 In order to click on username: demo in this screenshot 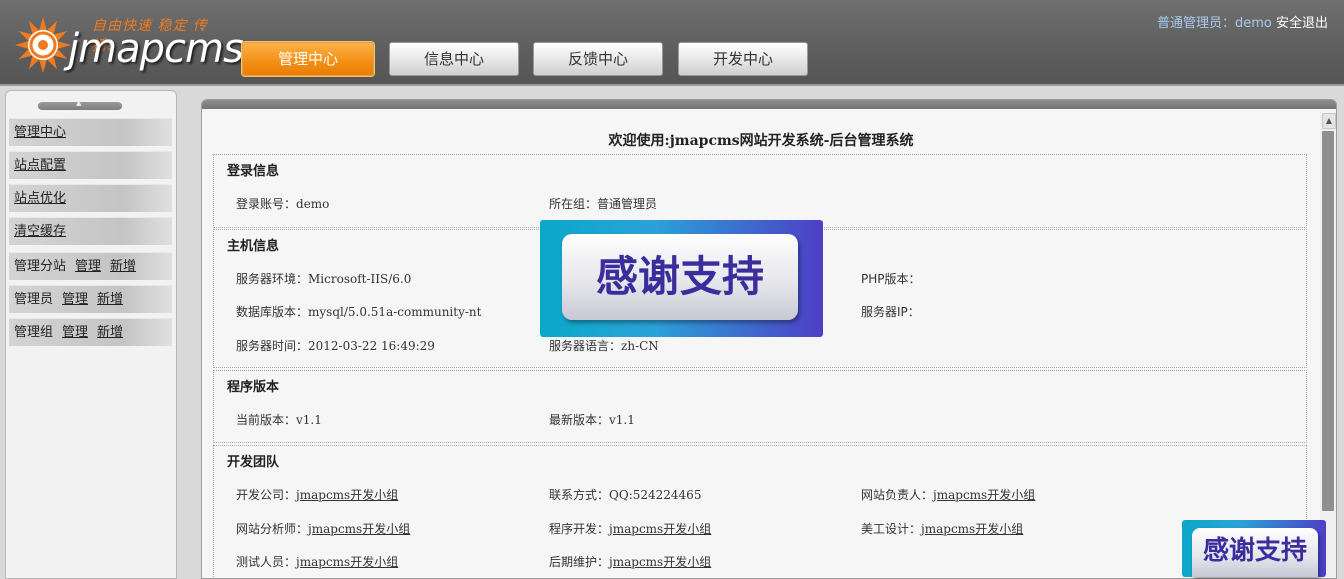, I will do `click(1253, 23)`.